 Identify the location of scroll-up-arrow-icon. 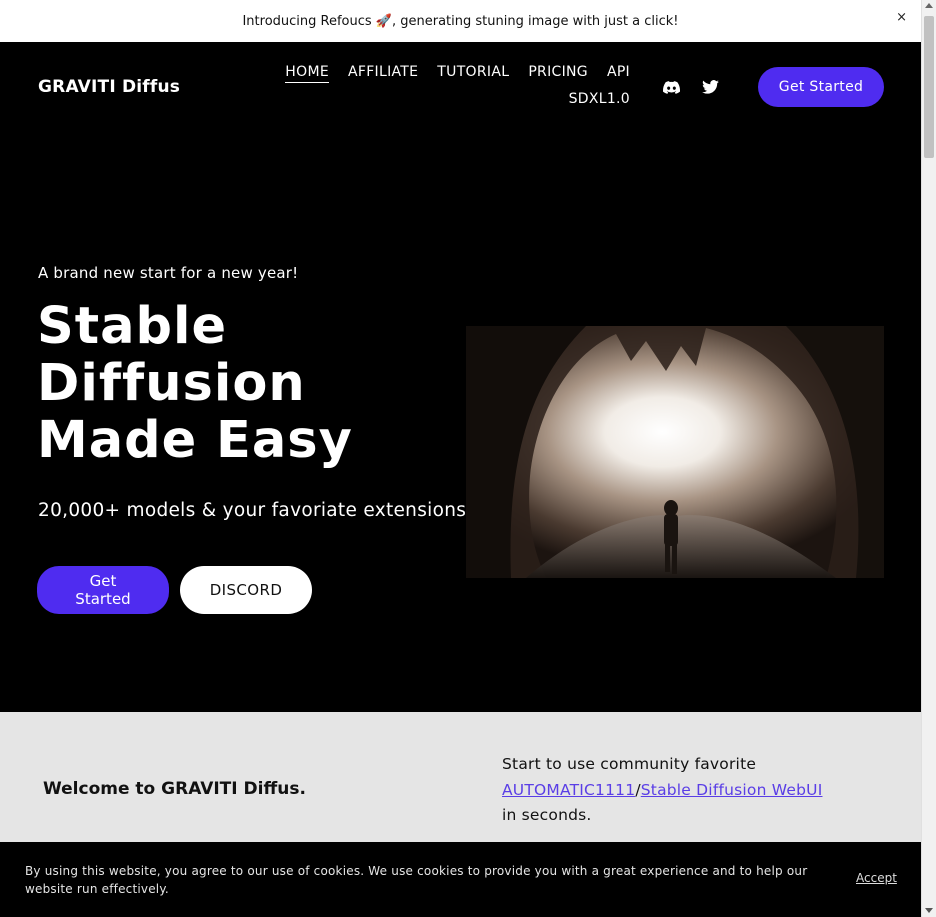
(929, 5).